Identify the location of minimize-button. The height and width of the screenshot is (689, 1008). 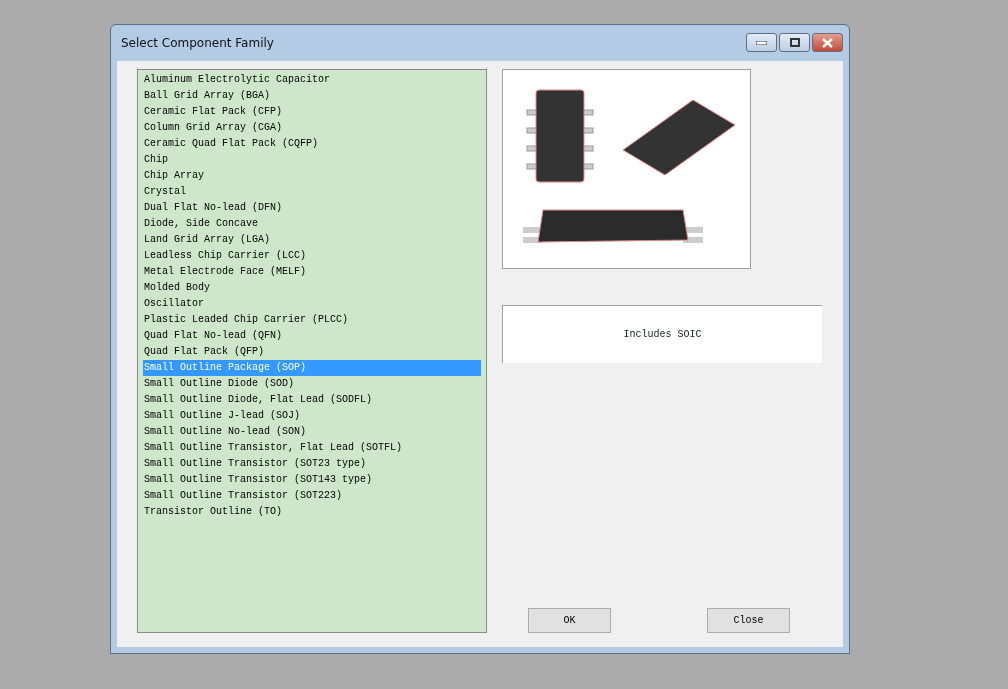
(761, 42).